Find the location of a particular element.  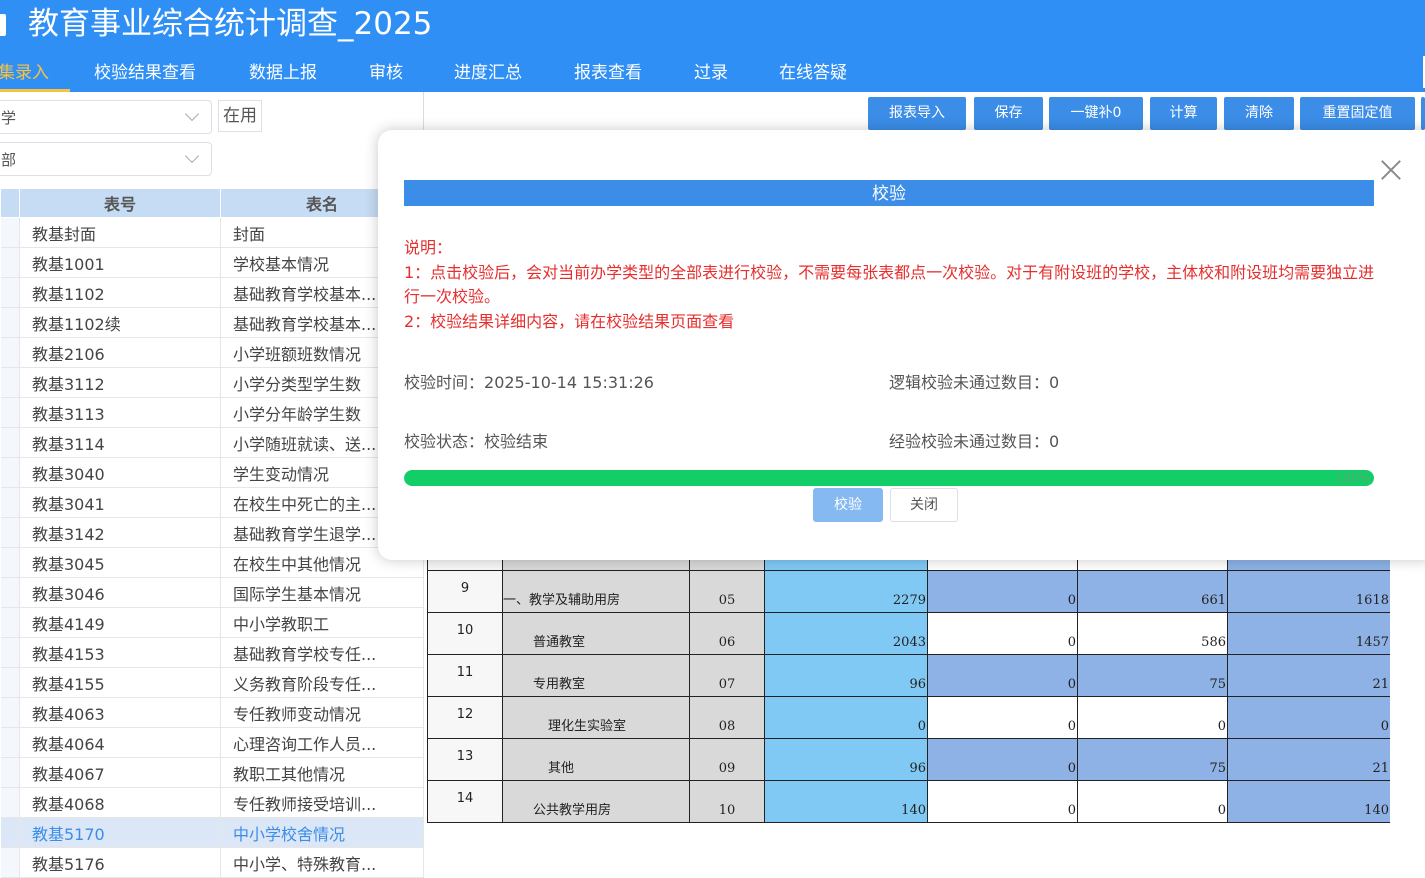

nav-item-report-view: 报表查看 is located at coordinates (608, 73).